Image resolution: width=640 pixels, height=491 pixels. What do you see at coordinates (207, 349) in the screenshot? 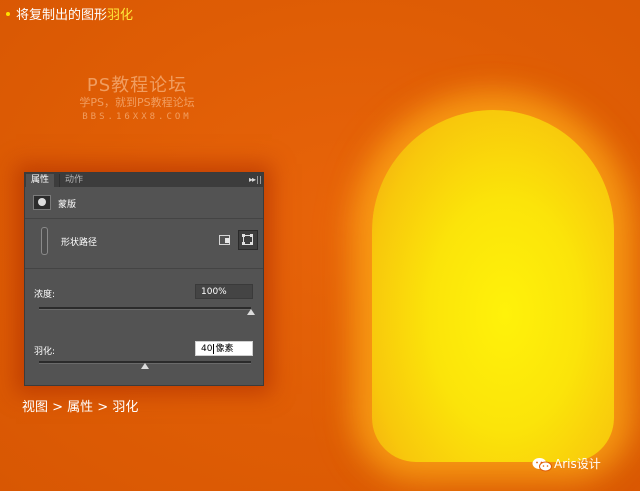
I see `feather-value: 40` at bounding box center [207, 349].